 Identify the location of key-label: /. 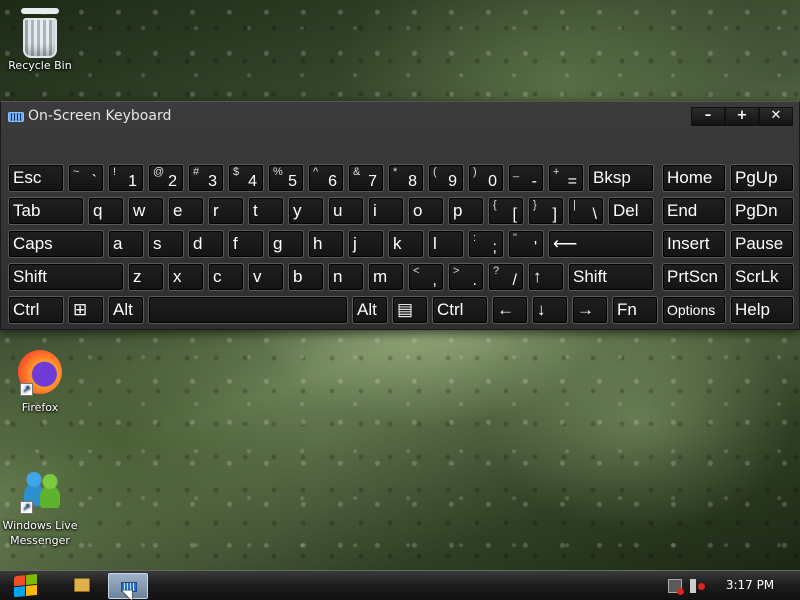
(514, 280).